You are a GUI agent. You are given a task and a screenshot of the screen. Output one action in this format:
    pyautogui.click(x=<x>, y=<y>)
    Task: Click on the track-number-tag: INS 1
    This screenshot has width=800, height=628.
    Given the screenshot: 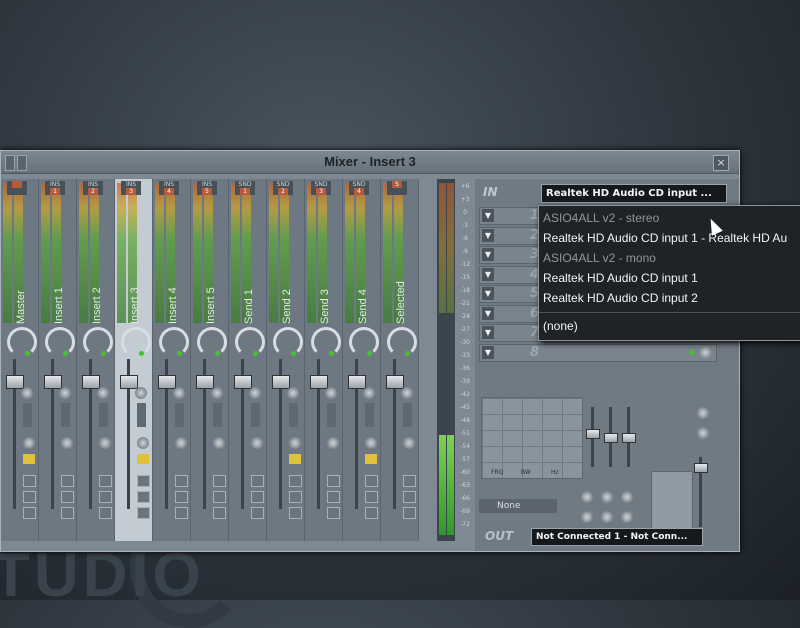 What is the action you would take?
    pyautogui.click(x=55, y=188)
    